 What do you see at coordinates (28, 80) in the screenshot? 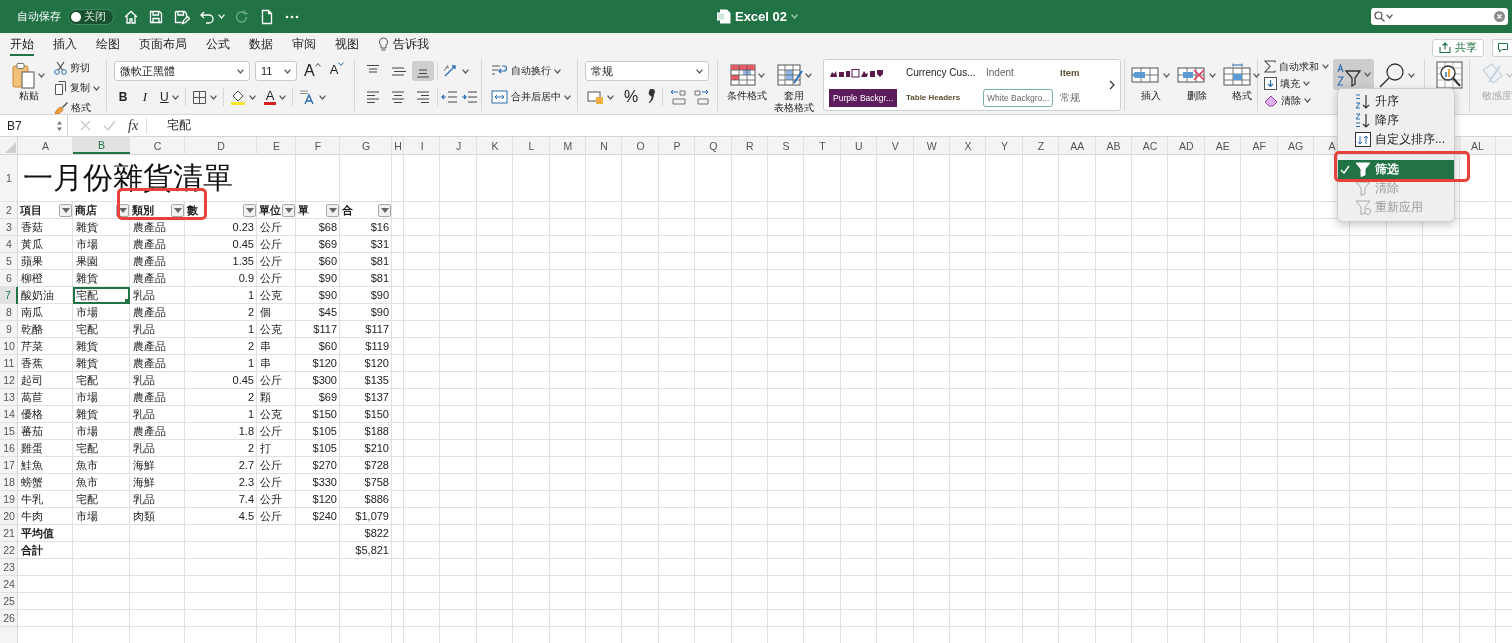
I see `paste-button: 粘贴` at bounding box center [28, 80].